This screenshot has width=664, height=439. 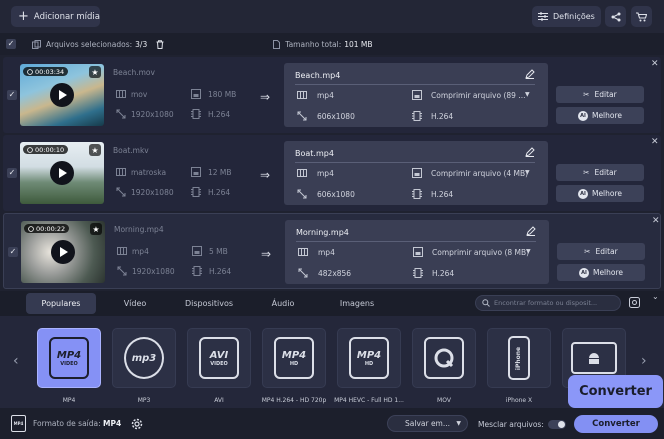 I want to click on search-icon, so click(x=486, y=303).